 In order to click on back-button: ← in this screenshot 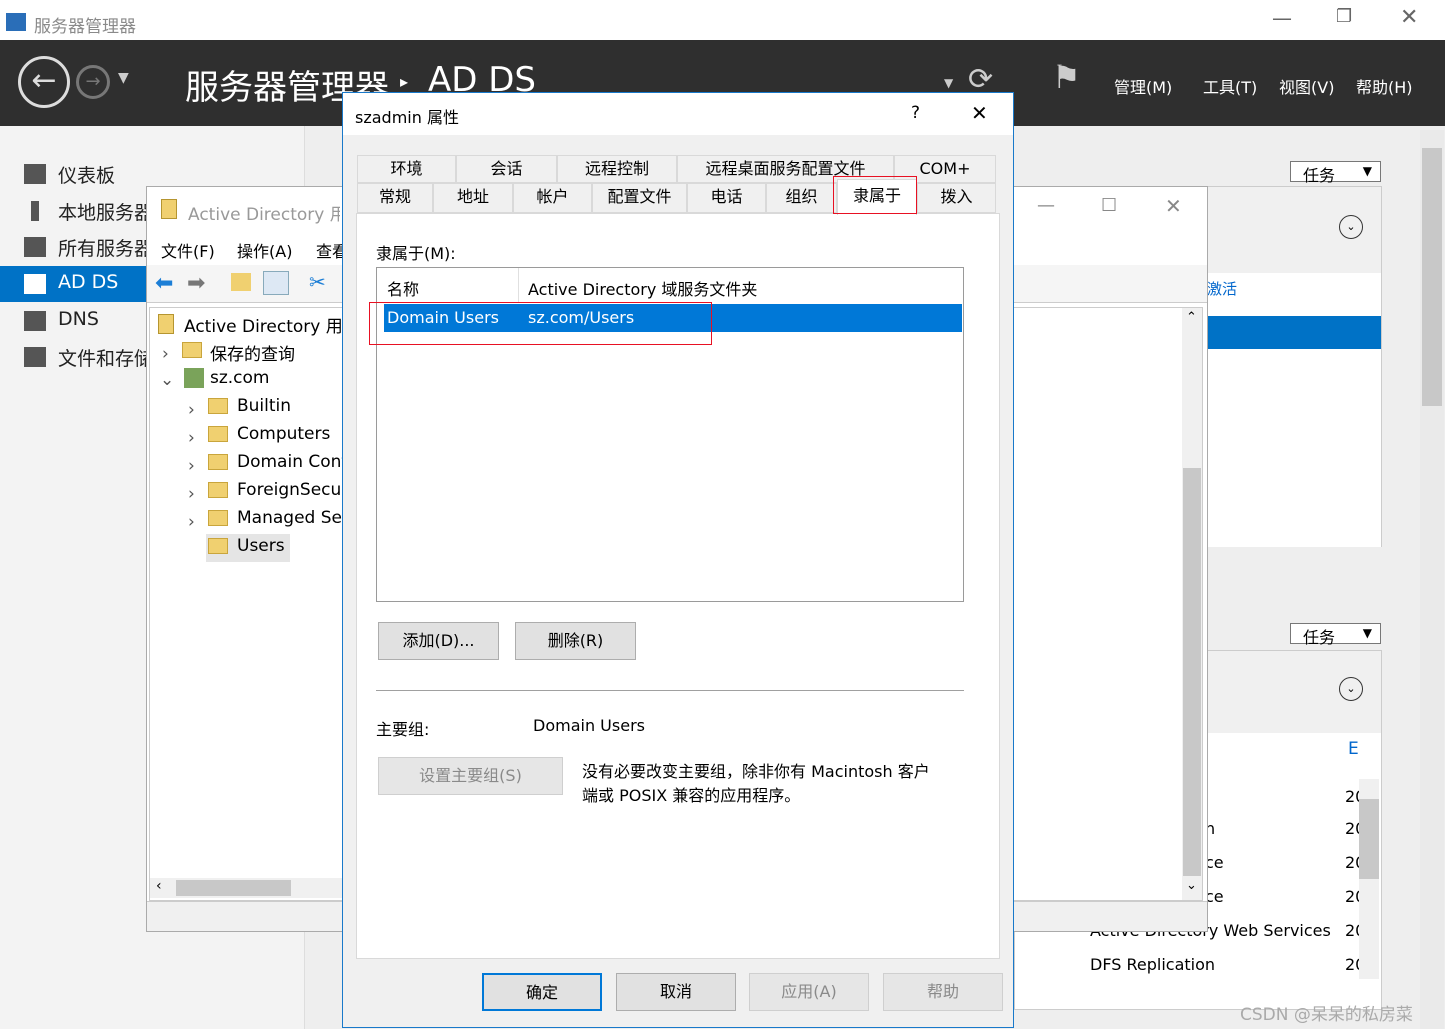, I will do `click(44, 82)`.